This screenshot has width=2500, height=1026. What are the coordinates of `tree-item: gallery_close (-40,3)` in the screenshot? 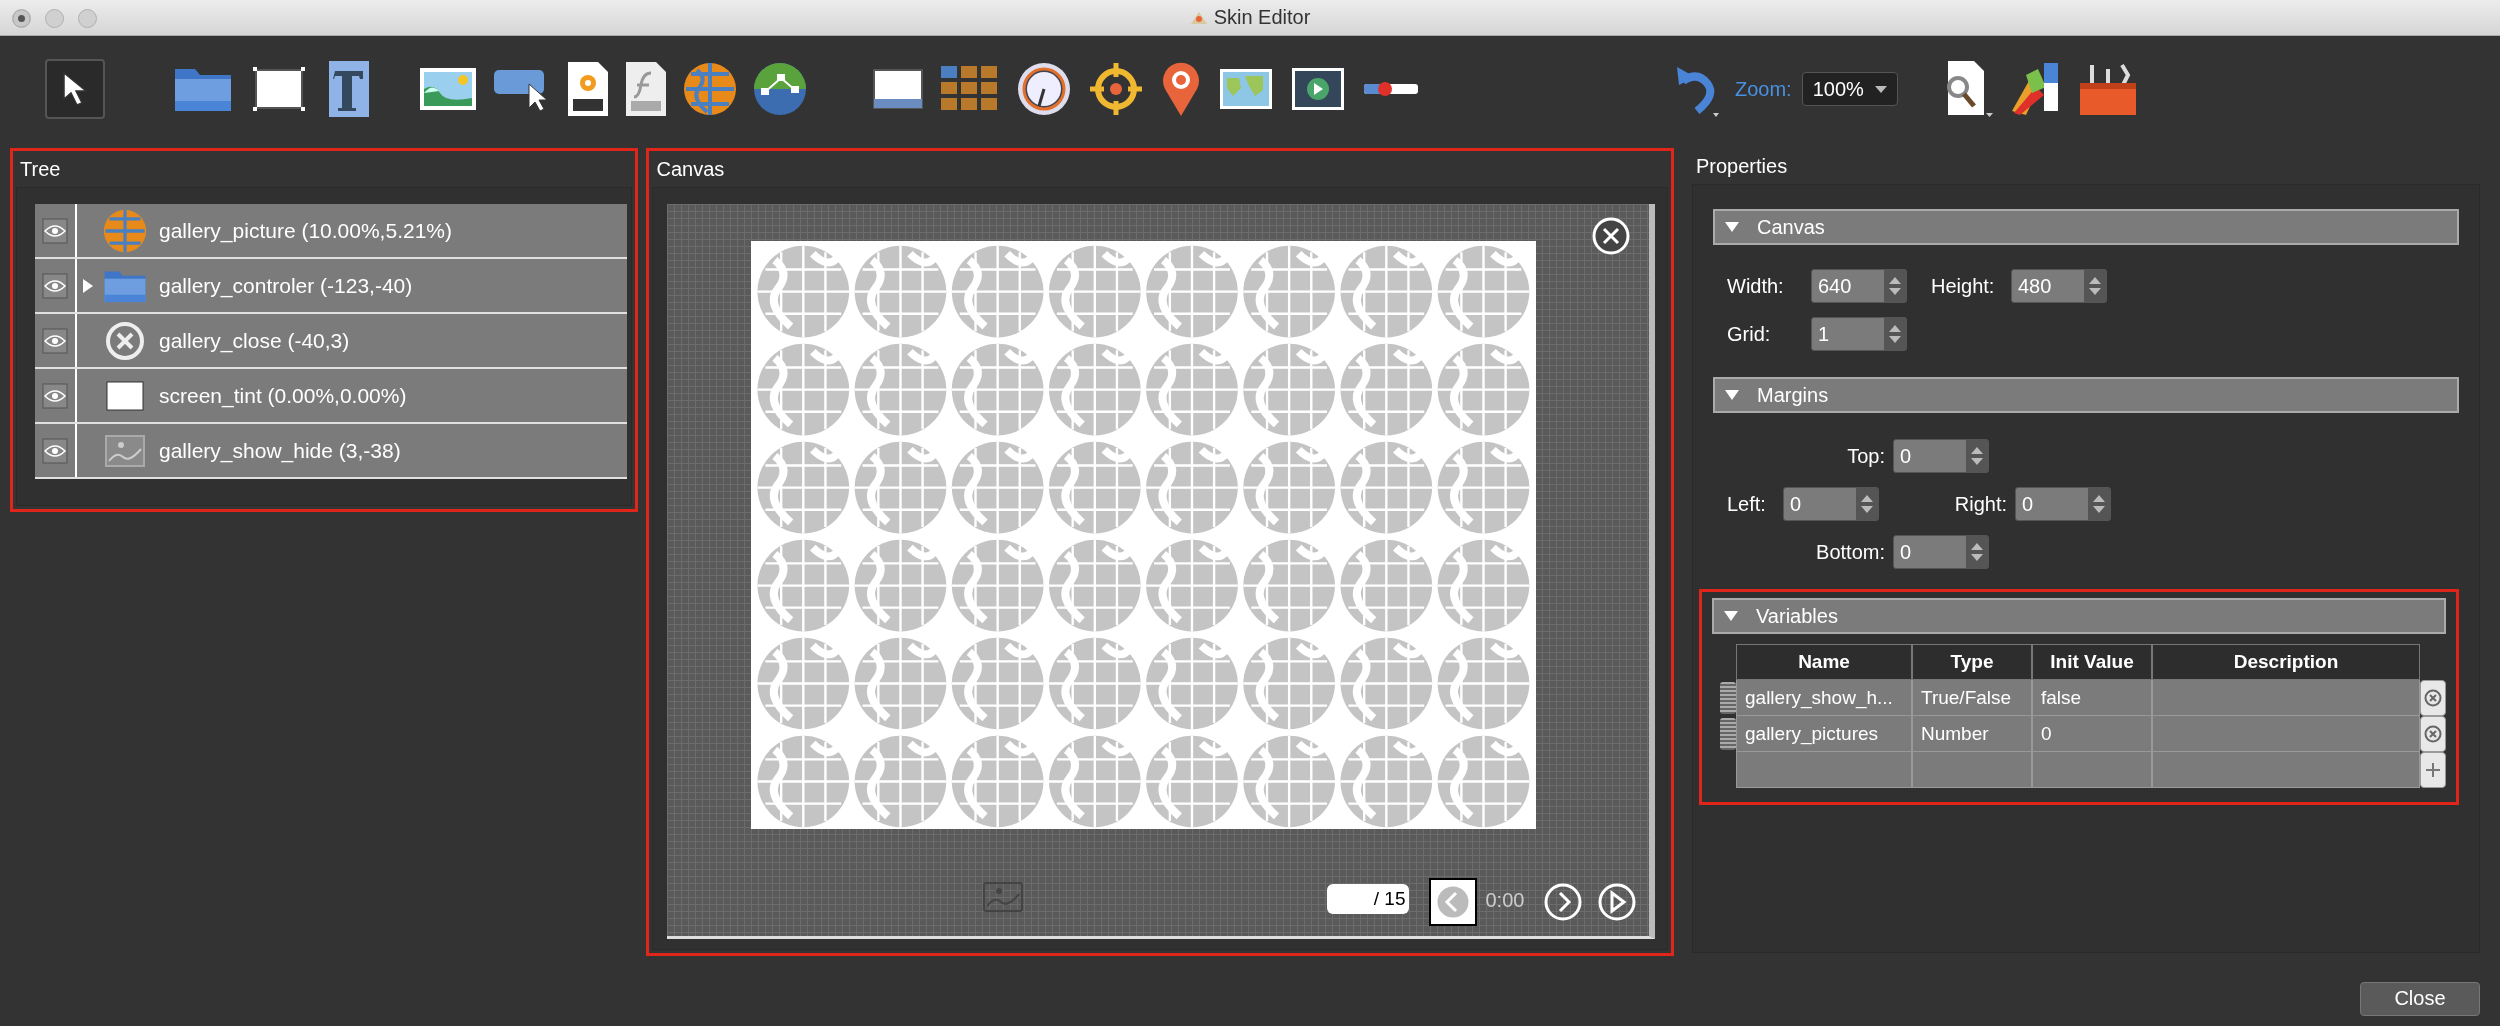 It's located at (331, 341).